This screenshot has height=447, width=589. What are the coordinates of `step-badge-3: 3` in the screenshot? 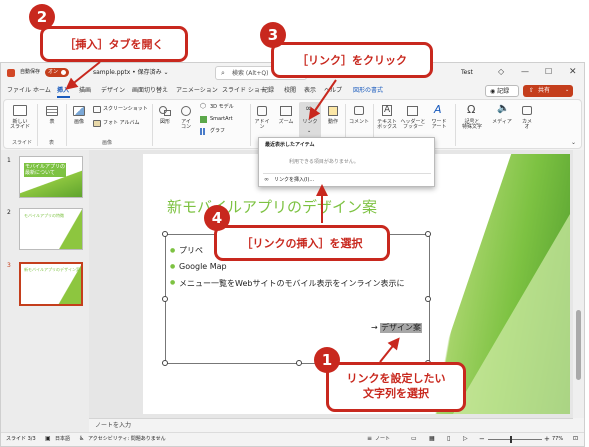 It's located at (273, 35).